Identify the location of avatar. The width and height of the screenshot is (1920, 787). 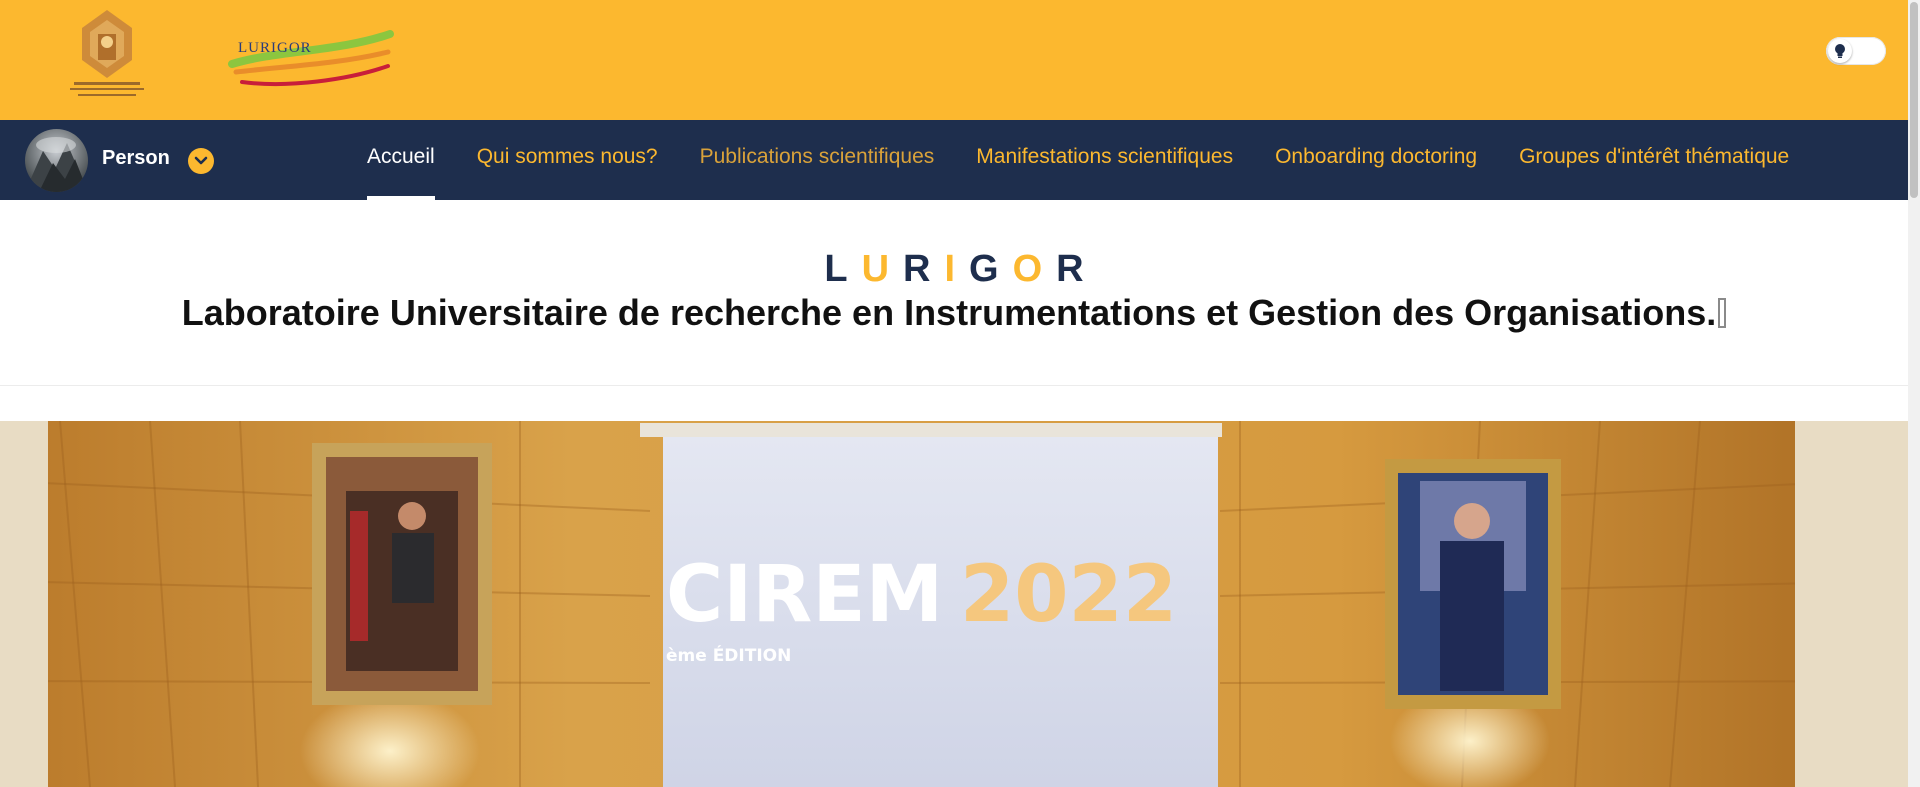
(56, 160).